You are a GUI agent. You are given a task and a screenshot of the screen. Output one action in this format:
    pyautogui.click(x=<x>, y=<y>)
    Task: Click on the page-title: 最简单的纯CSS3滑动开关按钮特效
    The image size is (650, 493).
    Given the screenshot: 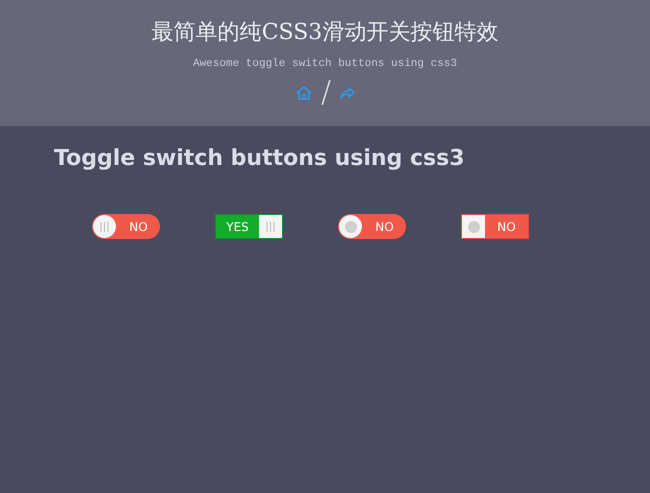 What is the action you would take?
    pyautogui.click(x=325, y=33)
    